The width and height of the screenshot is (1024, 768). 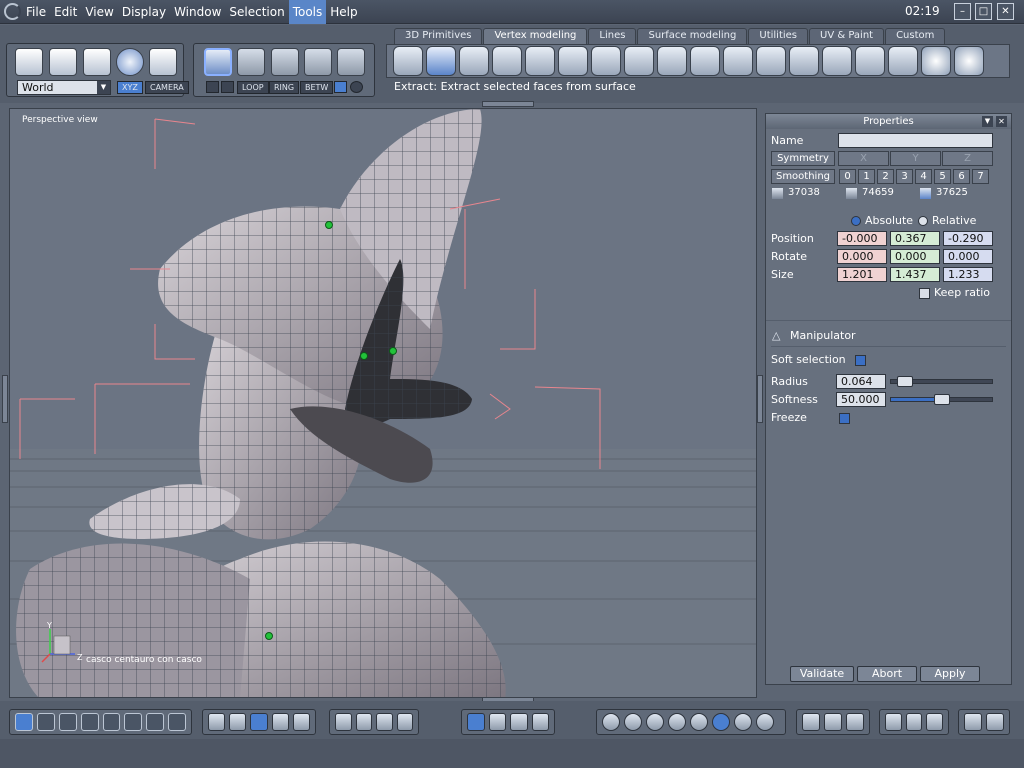 What do you see at coordinates (197, 12) in the screenshot?
I see `menu-window: Window` at bounding box center [197, 12].